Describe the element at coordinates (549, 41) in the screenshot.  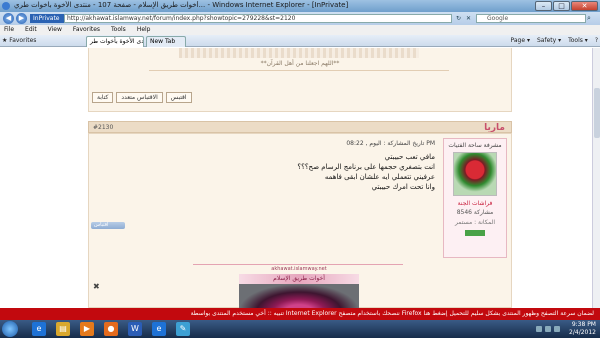
I see `safety-menu: Safety ▾` at that location.